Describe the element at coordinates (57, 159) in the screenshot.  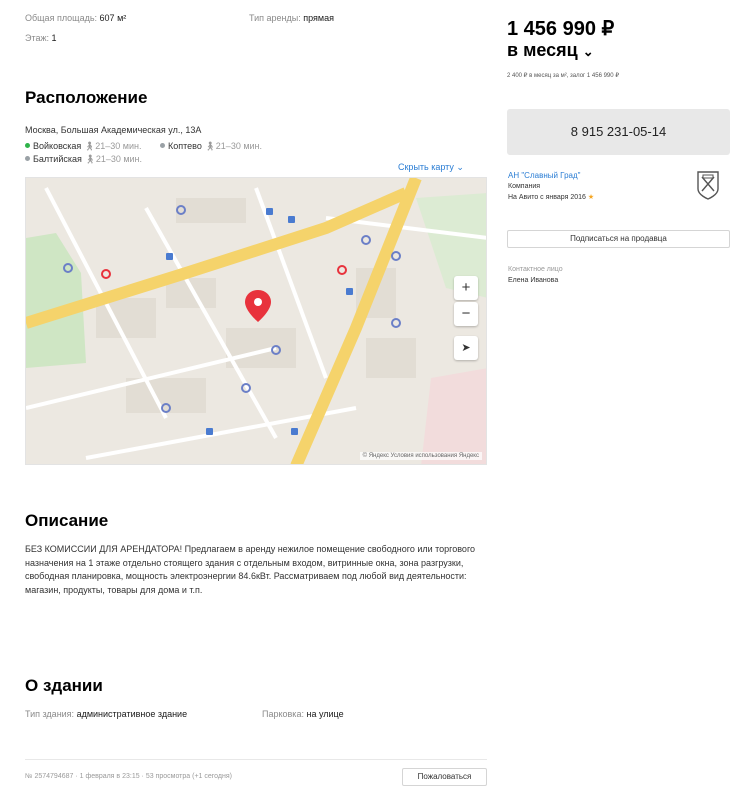
I see `metro-name: Балтийская` at that location.